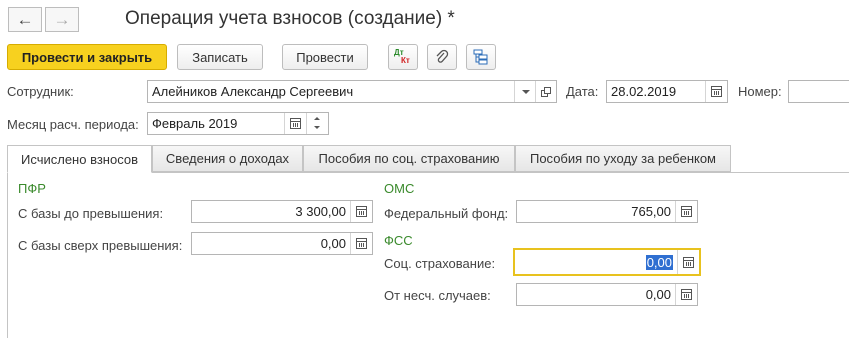 Image resolution: width=849 pixels, height=338 pixels. What do you see at coordinates (607, 211) in the screenshot?
I see `federal-fund-field: 765,00` at bounding box center [607, 211].